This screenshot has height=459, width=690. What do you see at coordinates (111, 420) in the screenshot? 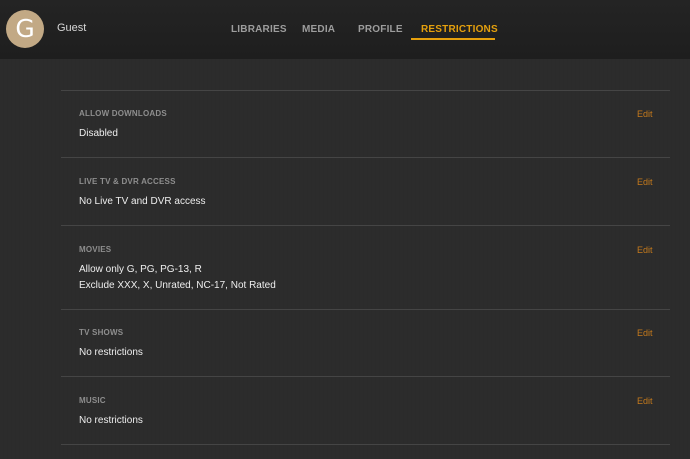
I see `section-value-music: No restrictions` at bounding box center [111, 420].